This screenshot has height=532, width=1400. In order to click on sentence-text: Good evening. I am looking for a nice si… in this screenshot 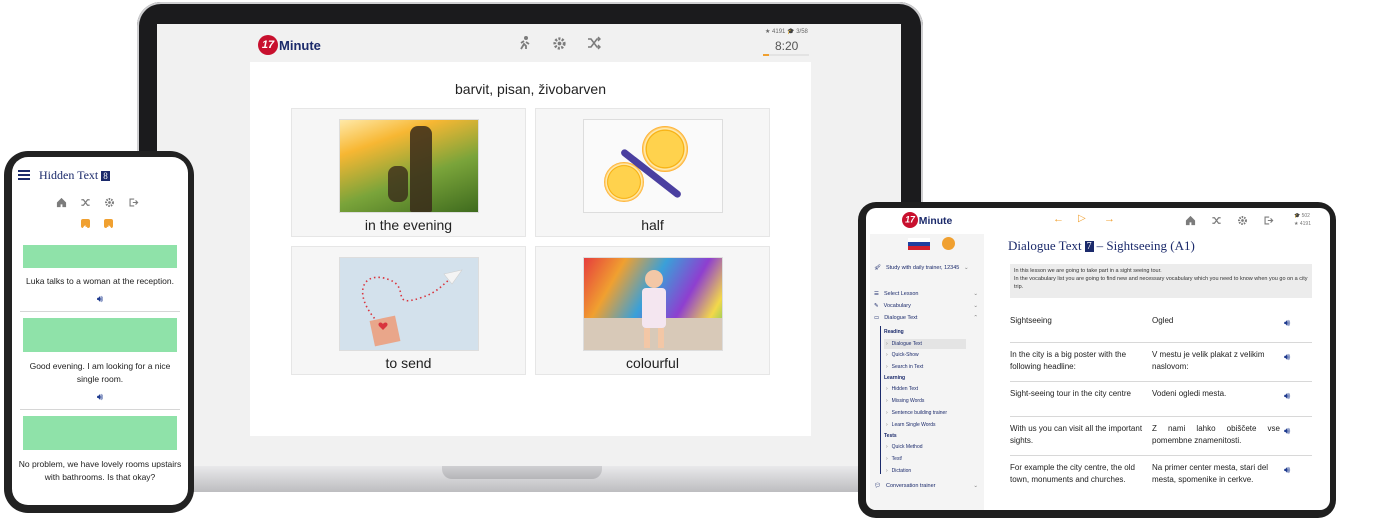, I will do `click(100, 372)`.